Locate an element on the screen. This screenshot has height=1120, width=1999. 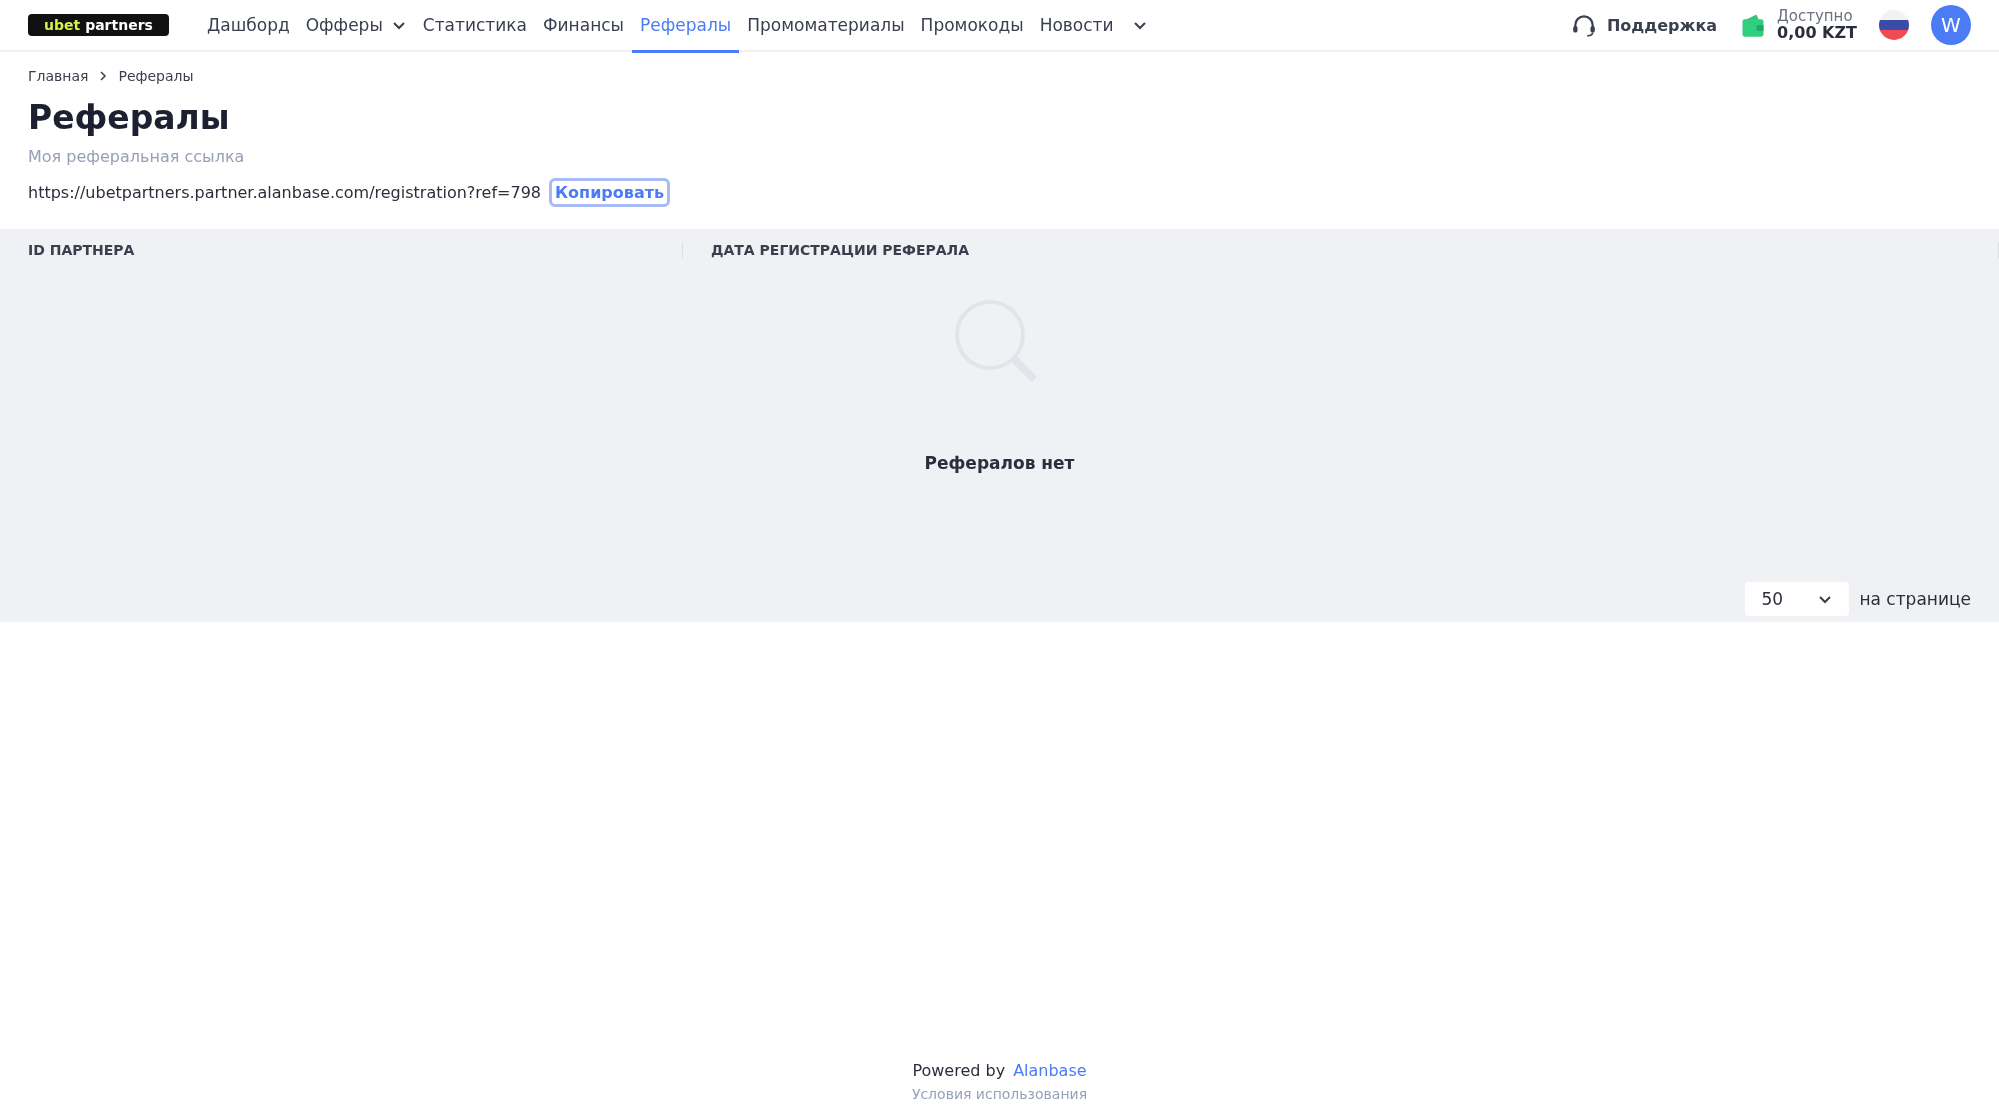
nav-tab: Офферы is located at coordinates (356, 26).